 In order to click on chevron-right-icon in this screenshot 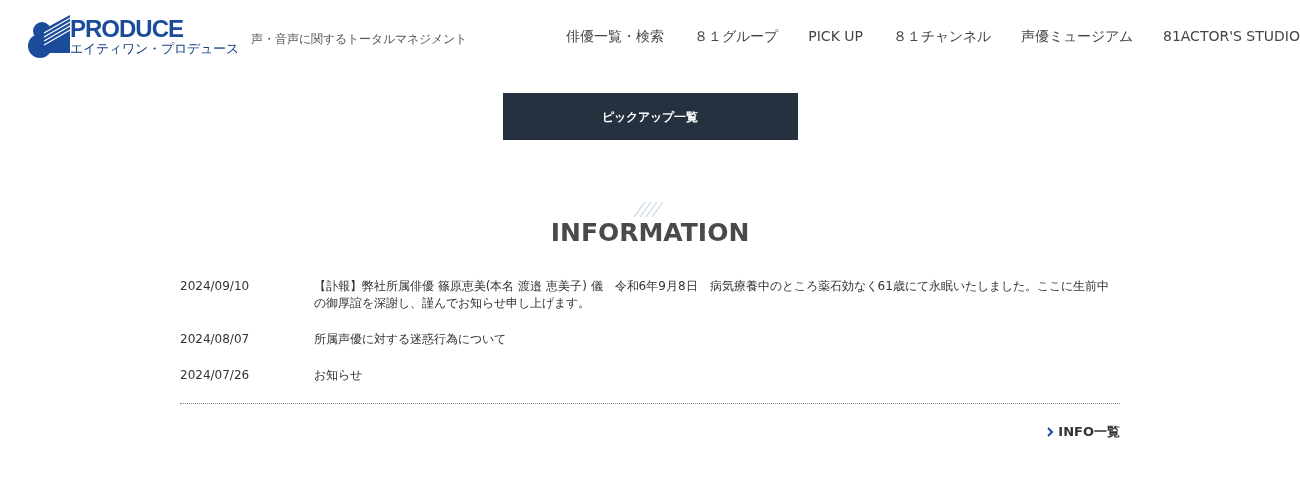, I will do `click(1051, 431)`.